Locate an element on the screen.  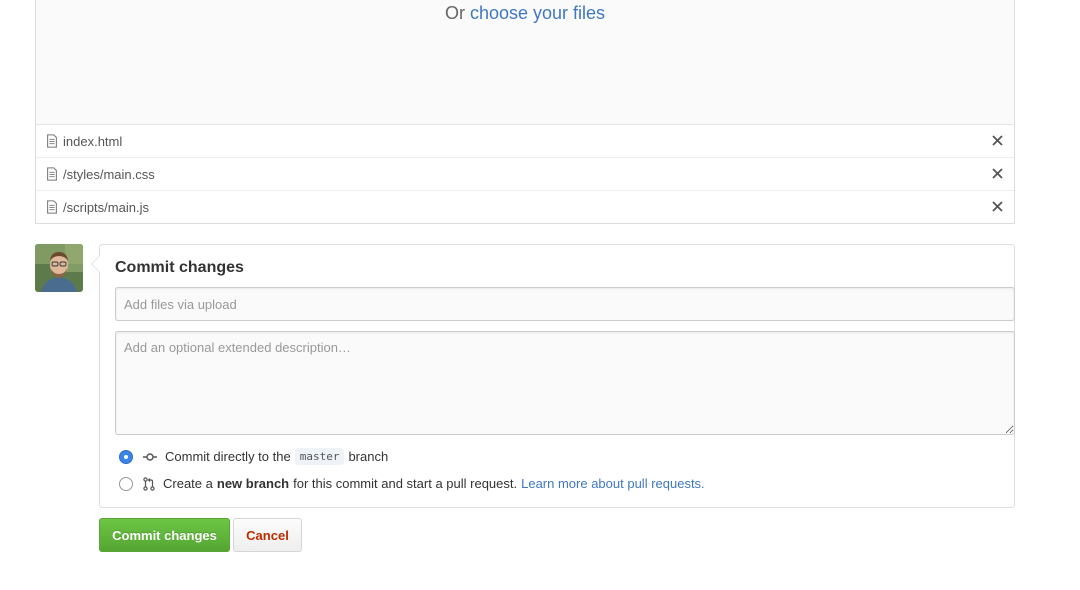
dropzone-text: Or choose your files is located at coordinates (525, 13).